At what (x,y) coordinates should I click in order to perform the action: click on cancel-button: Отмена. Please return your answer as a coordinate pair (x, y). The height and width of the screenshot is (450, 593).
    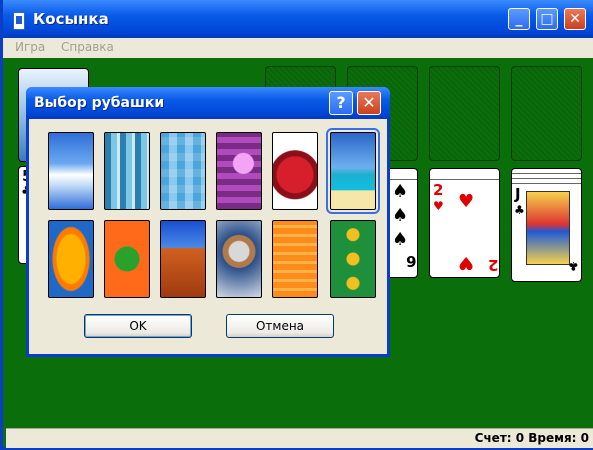
    Looking at the image, I should click on (280, 326).